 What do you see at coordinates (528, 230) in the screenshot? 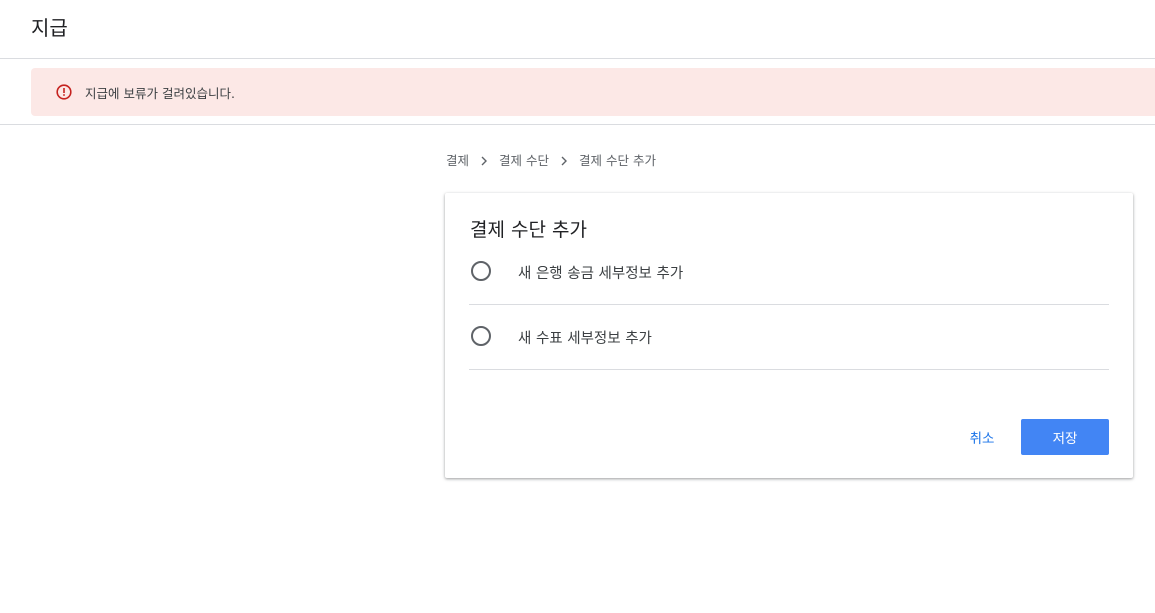
I see `card-title: 결제 수단 추가` at bounding box center [528, 230].